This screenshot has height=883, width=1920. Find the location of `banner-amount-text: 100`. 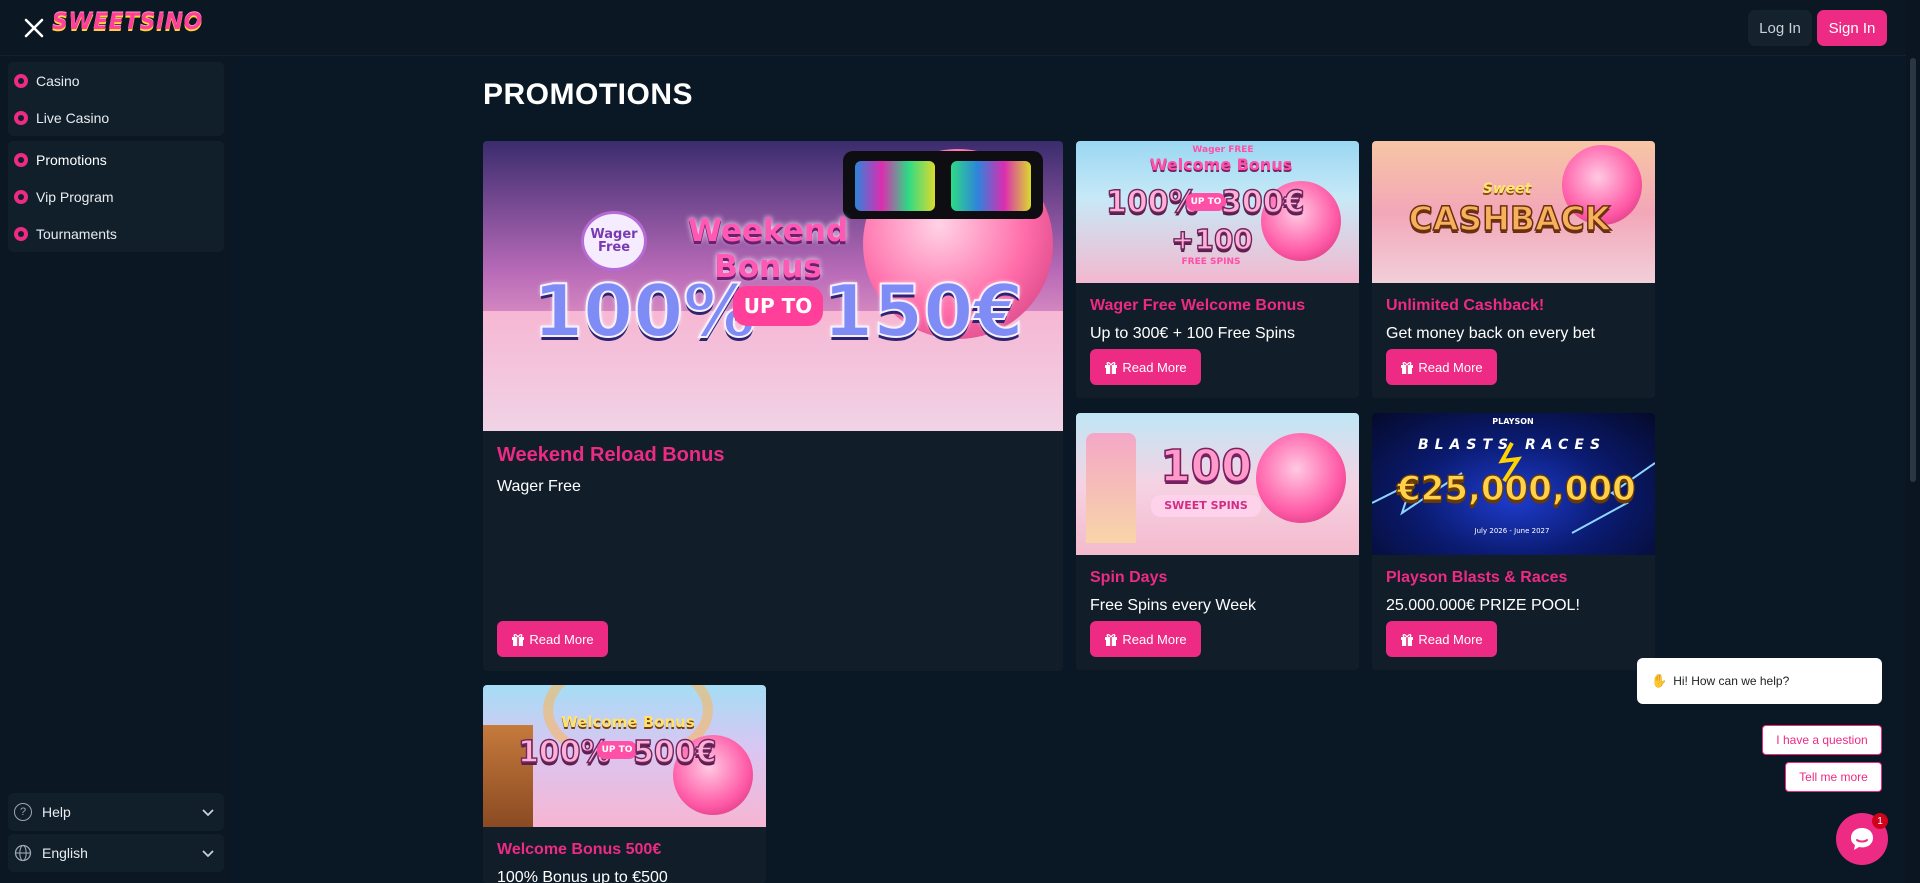

banner-amount-text: 100 is located at coordinates (1205, 466).